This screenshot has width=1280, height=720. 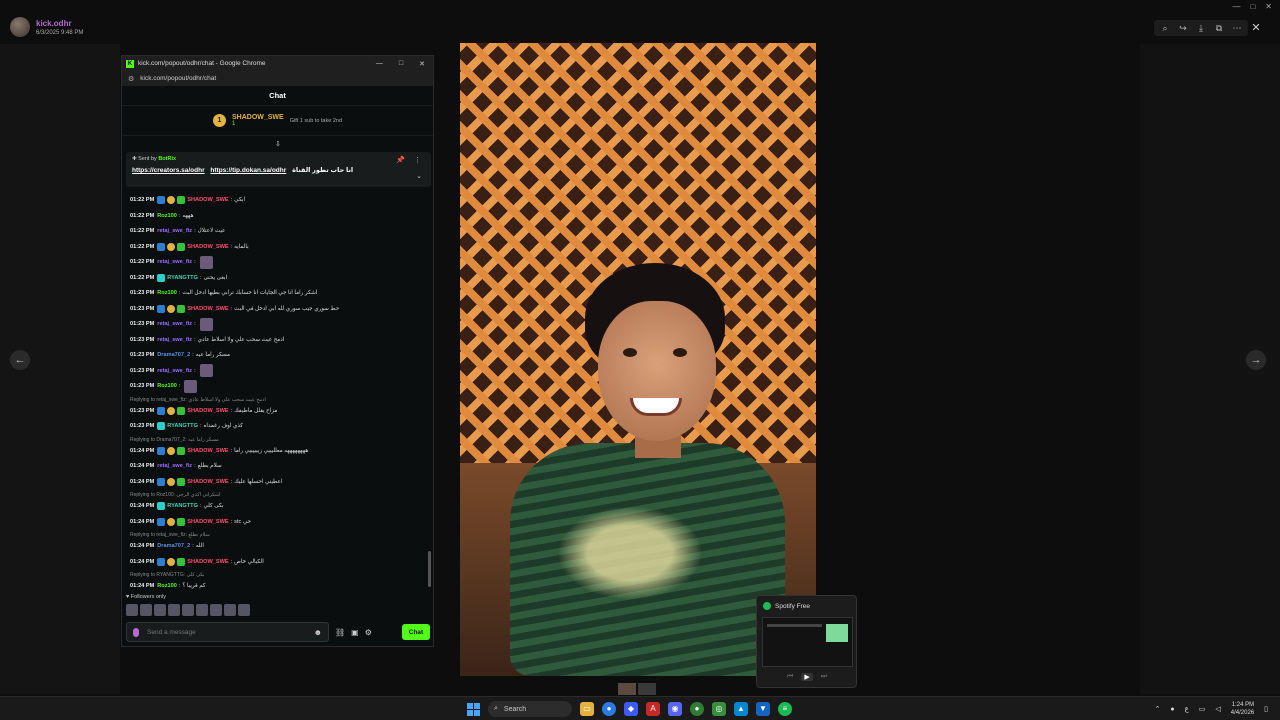 What do you see at coordinates (653, 709) in the screenshot?
I see `acrobat-icon: A` at bounding box center [653, 709].